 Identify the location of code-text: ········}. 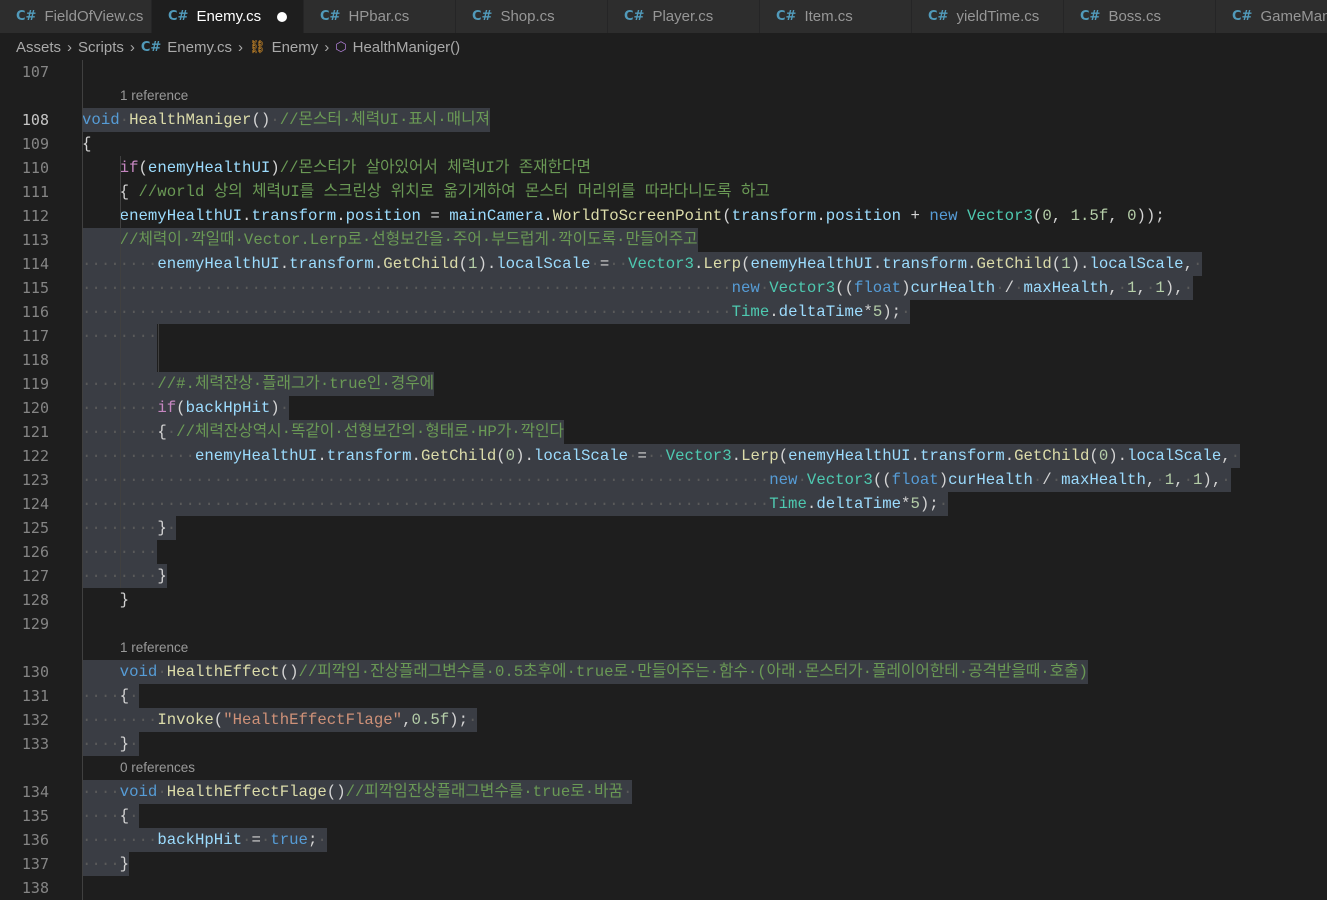
(124, 576).